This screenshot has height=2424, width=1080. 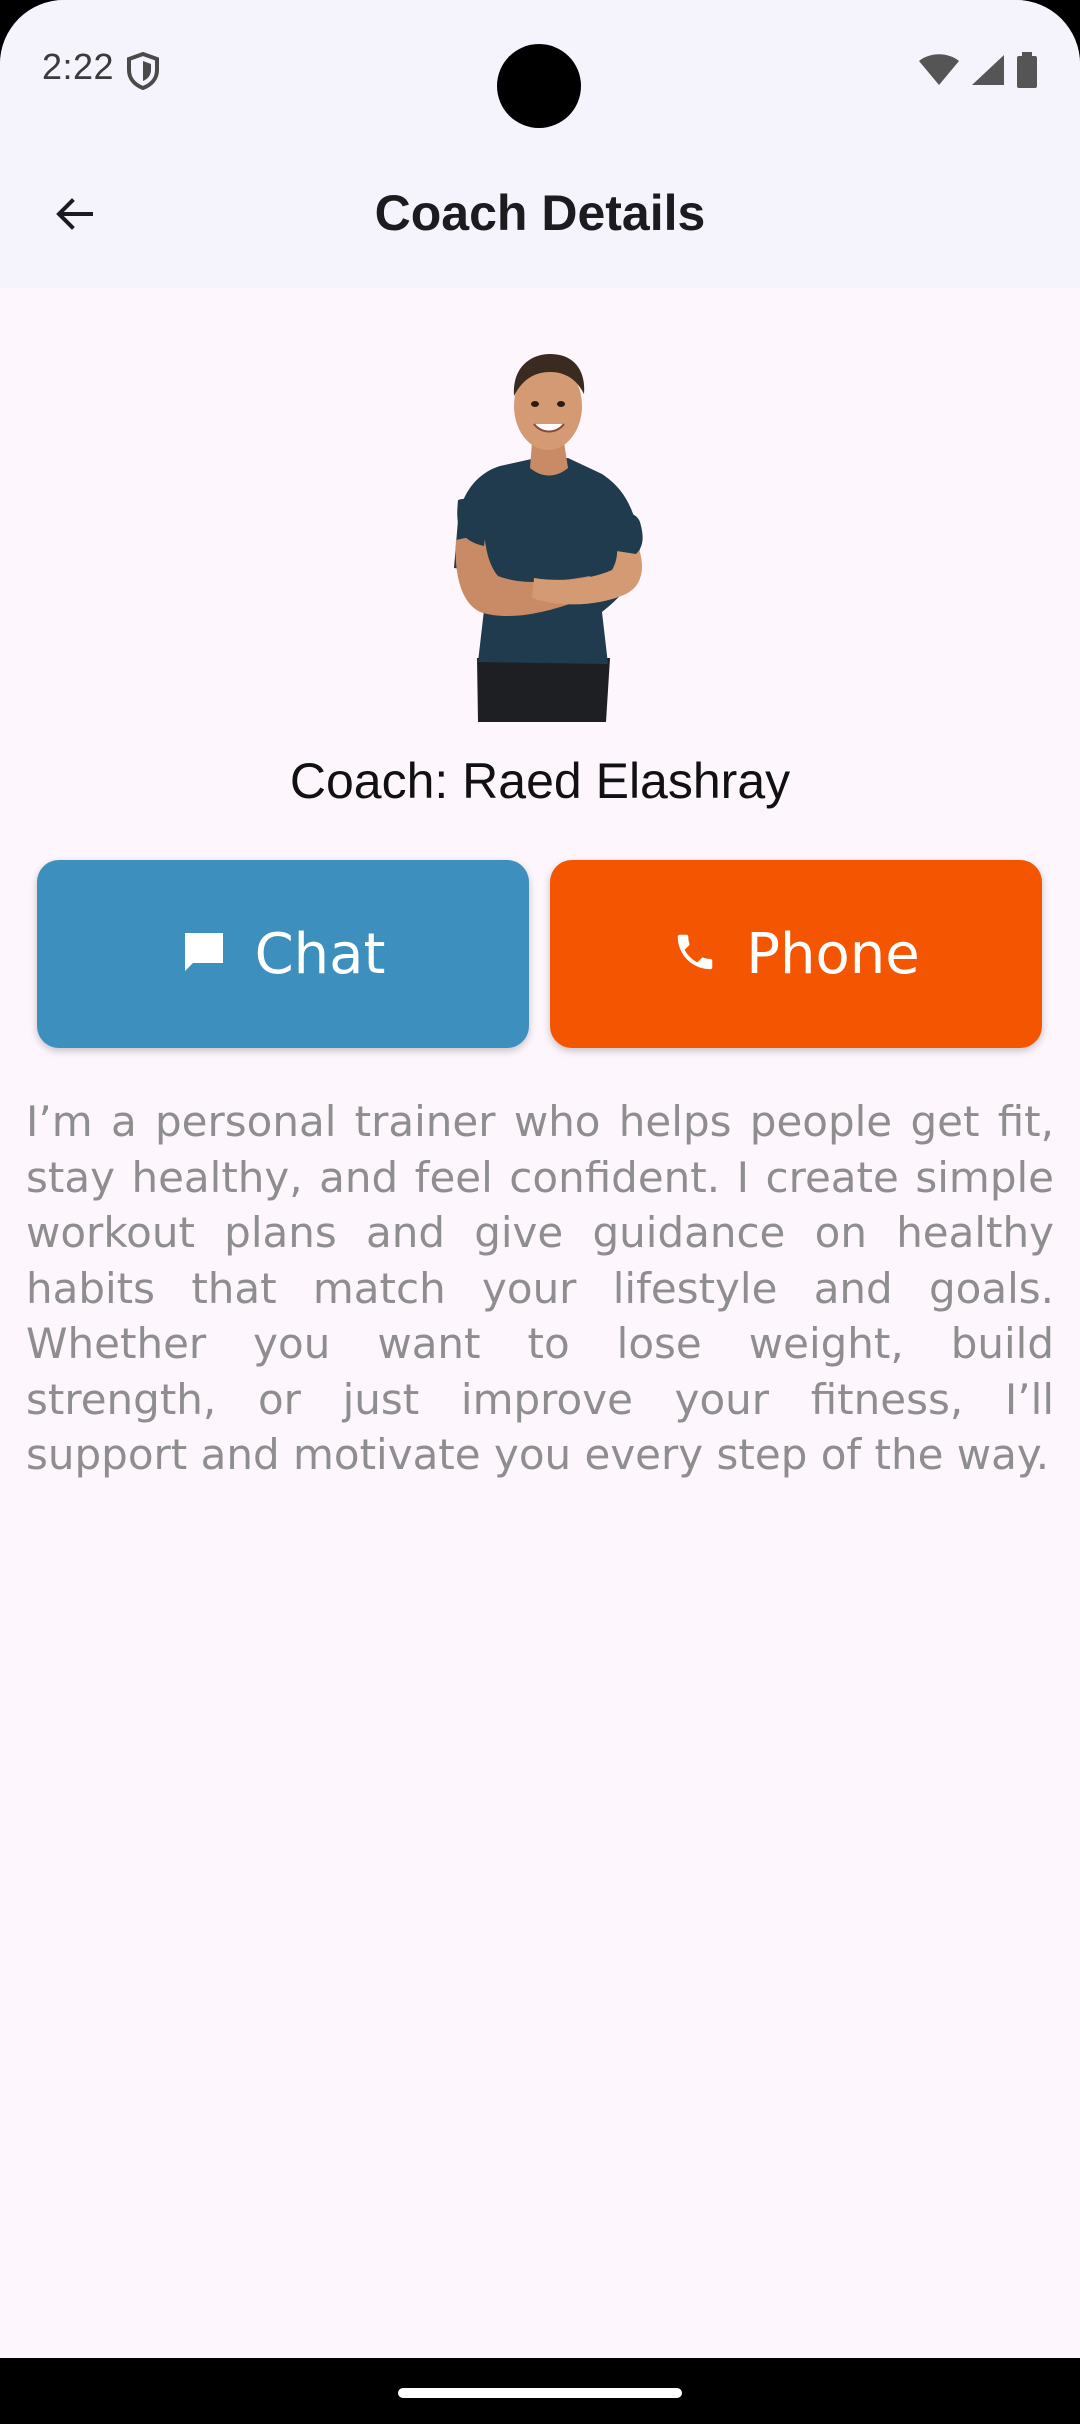 What do you see at coordinates (1027, 70) in the screenshot?
I see `battery-icon` at bounding box center [1027, 70].